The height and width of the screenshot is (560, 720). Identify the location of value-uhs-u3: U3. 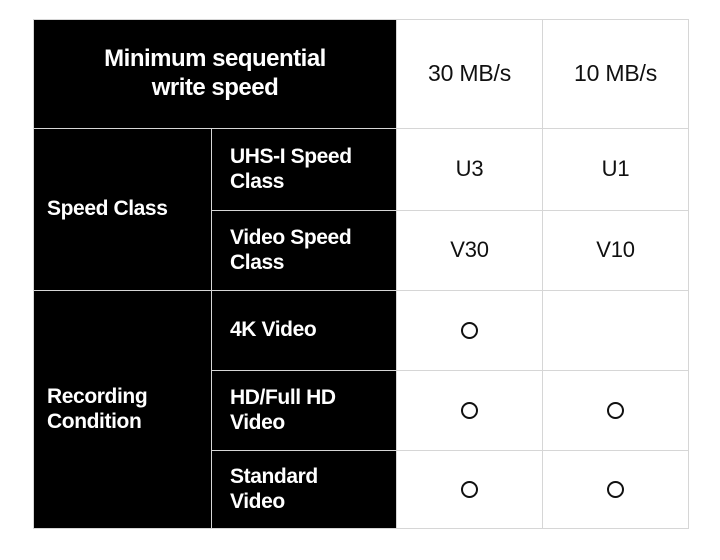
(469, 169).